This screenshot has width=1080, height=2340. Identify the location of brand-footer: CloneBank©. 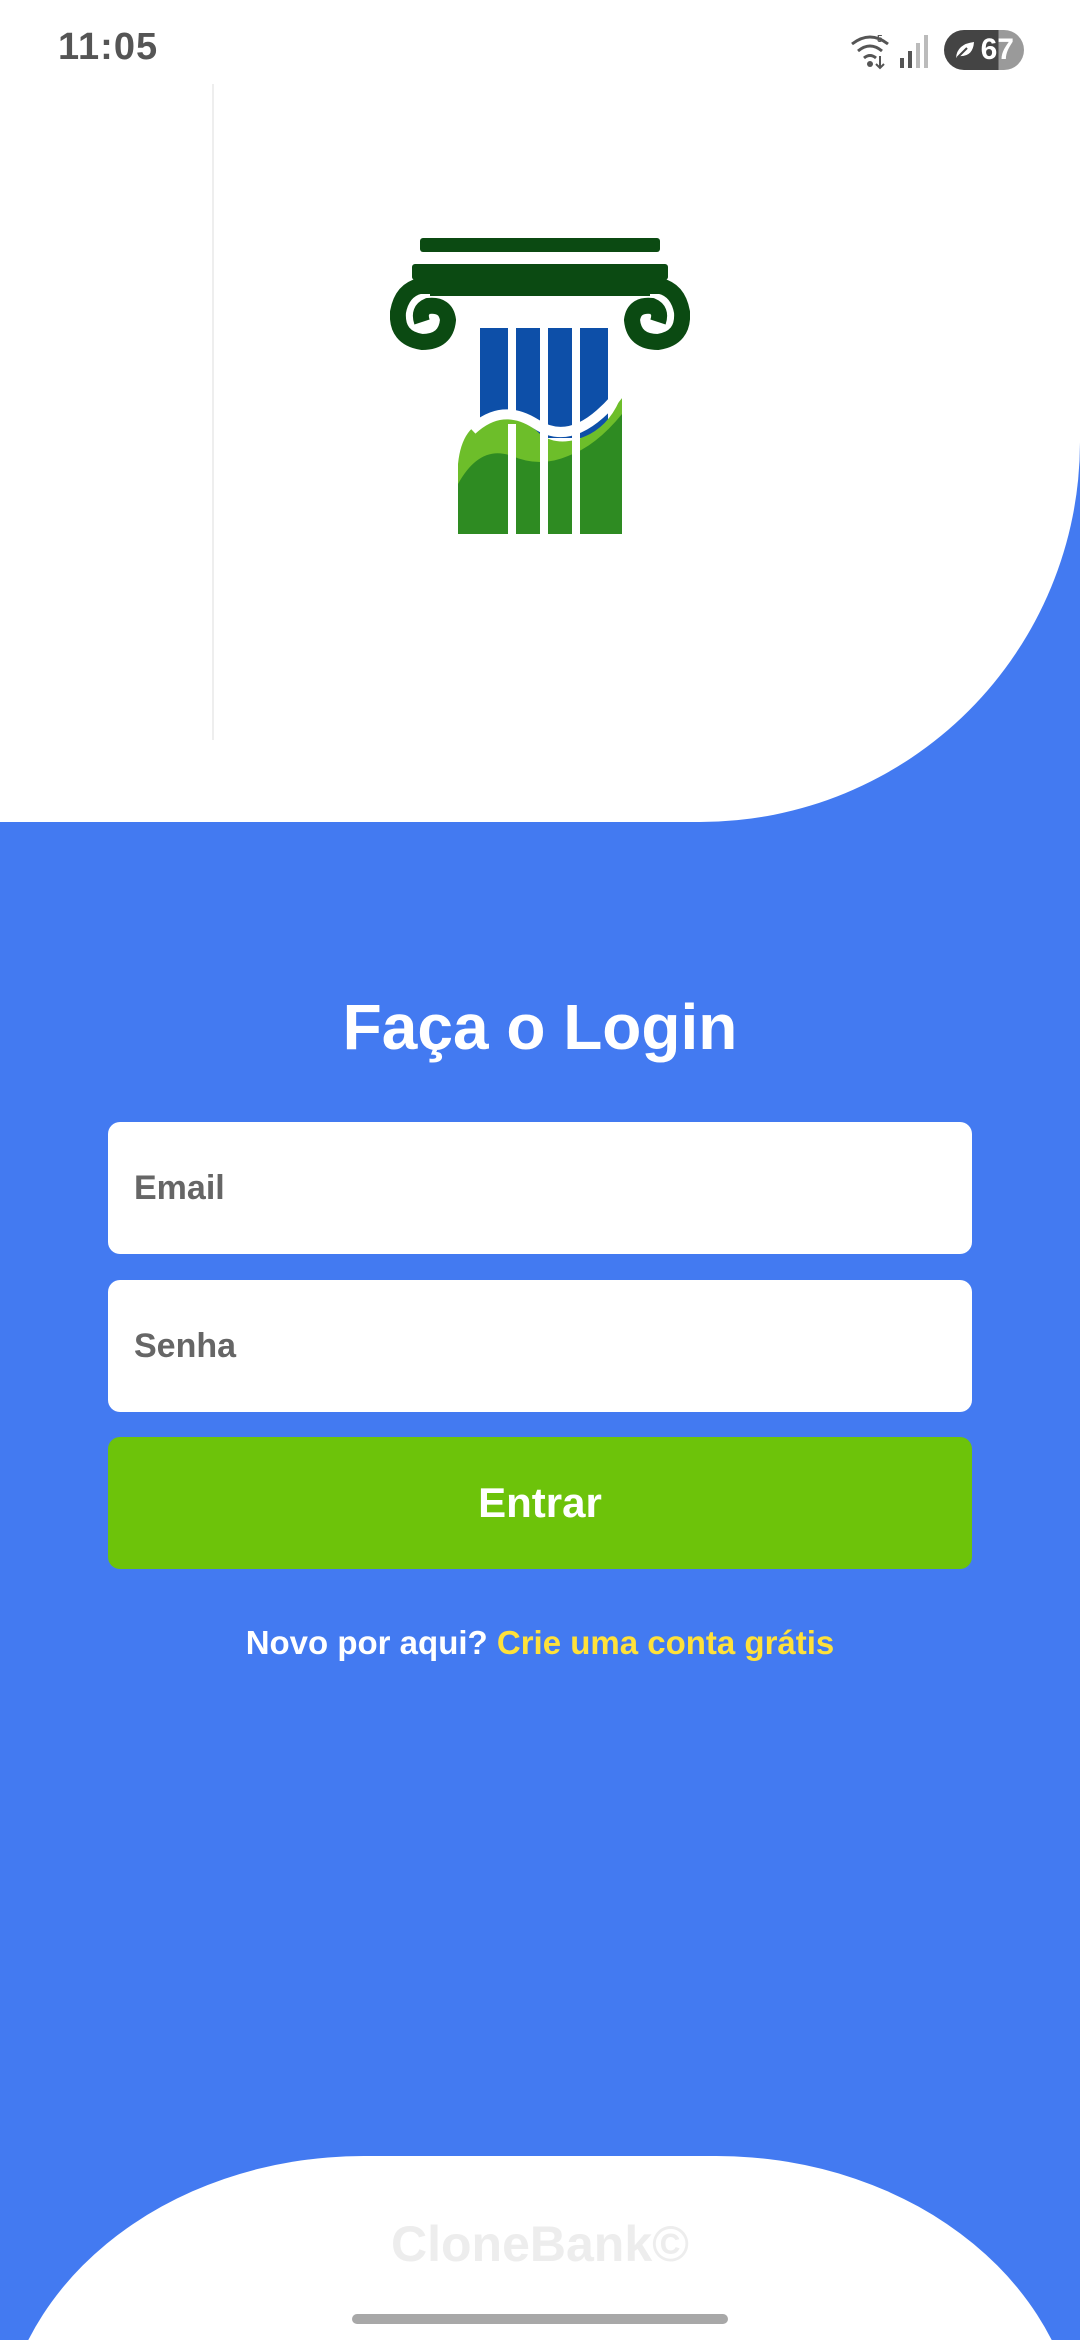
(540, 2244).